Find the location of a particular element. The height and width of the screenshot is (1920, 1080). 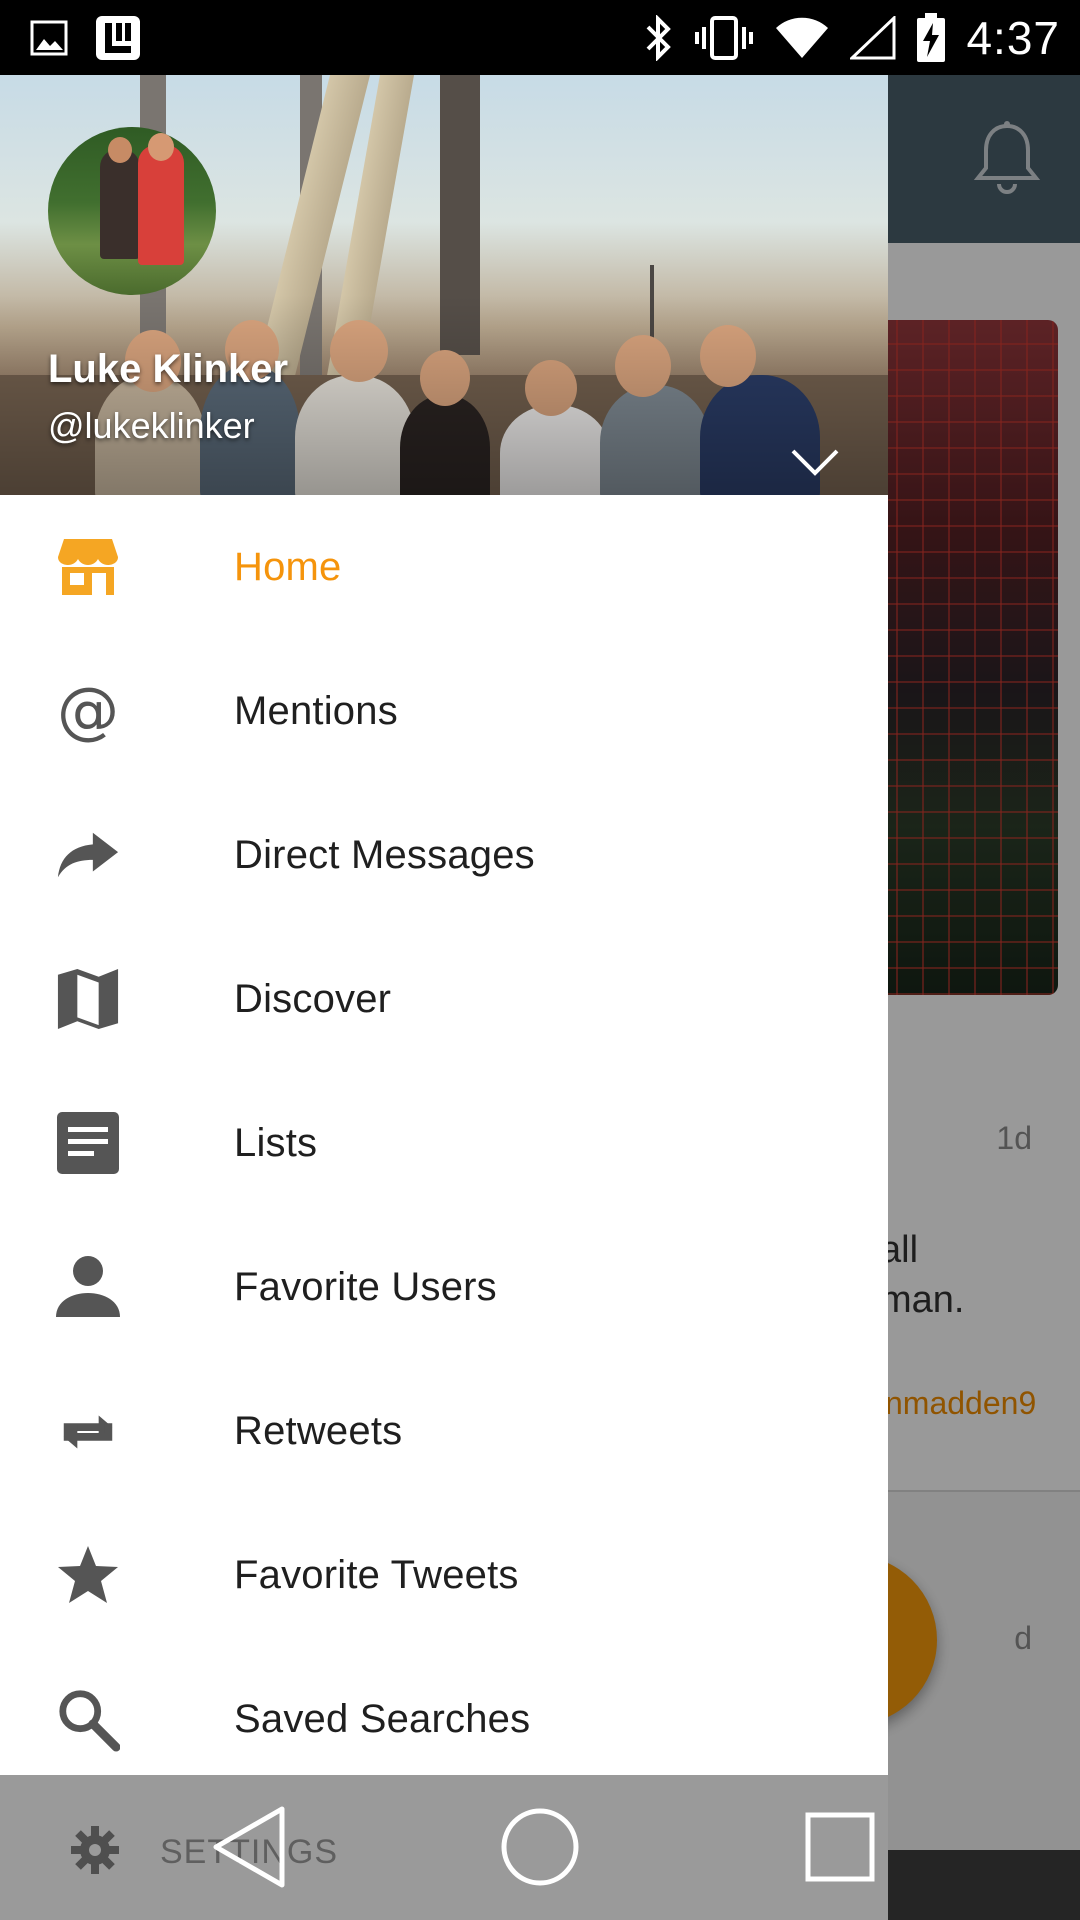

menu-label: Discover is located at coordinates (313, 998).